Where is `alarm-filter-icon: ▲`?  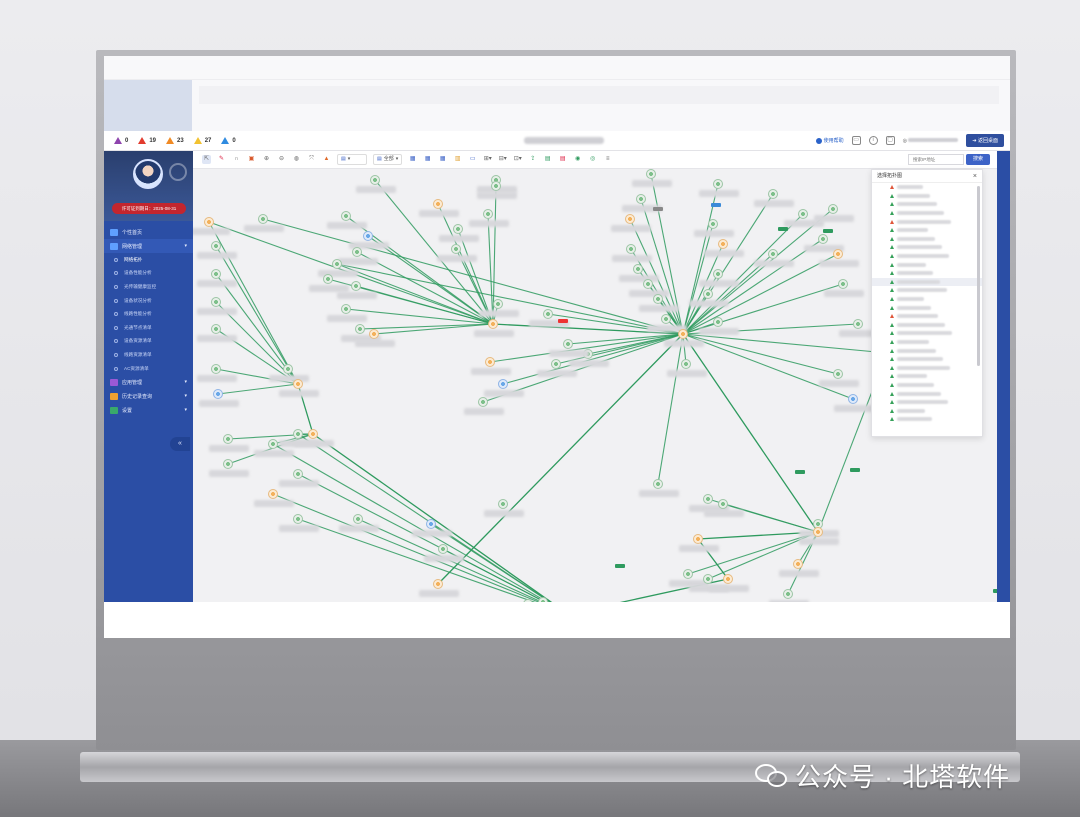
alarm-filter-icon: ▲ is located at coordinates (326, 159).